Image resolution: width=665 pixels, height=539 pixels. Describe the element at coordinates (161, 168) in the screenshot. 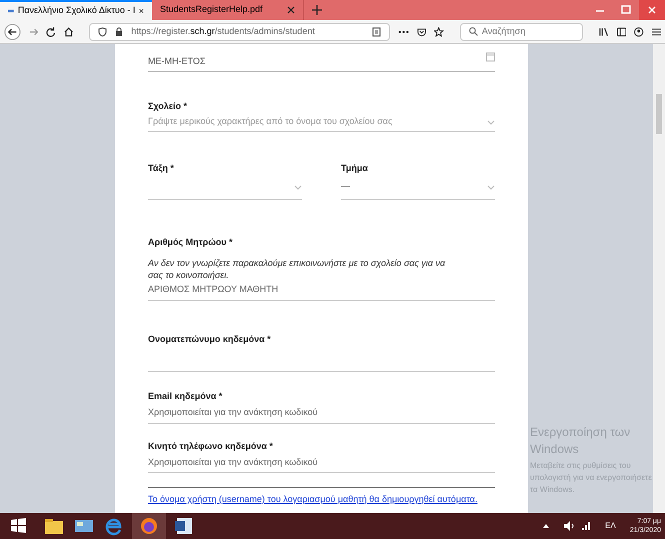

I see `field-label: Τάξη *` at that location.